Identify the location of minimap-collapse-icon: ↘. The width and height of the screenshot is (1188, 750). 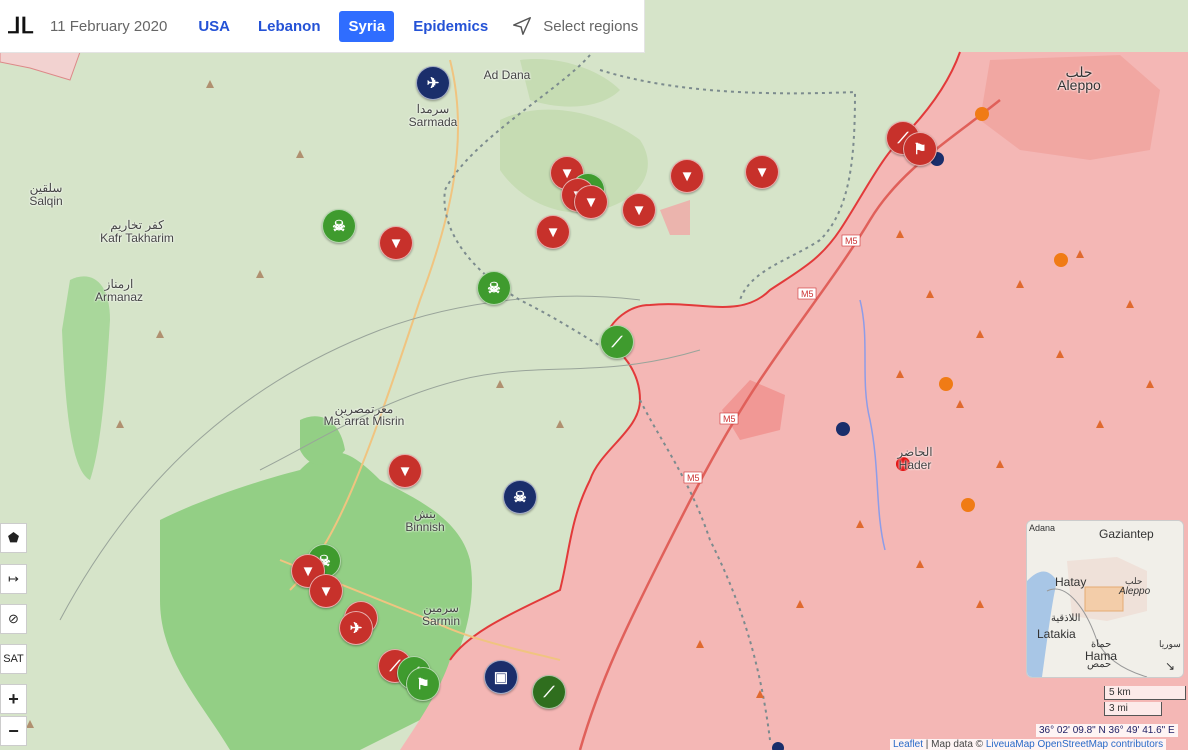
(1170, 666).